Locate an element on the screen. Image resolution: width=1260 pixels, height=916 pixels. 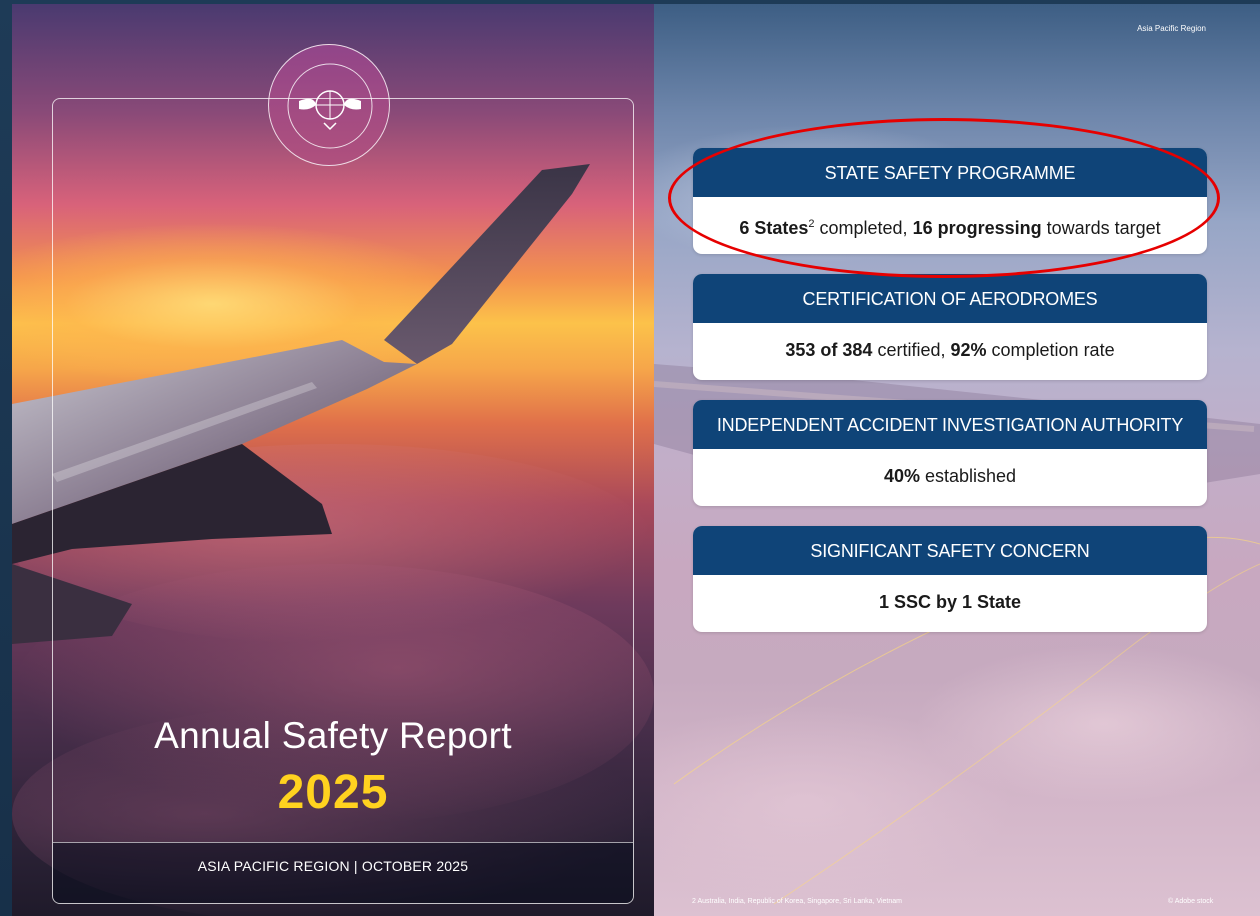
value-bold: 353 of 384 is located at coordinates (829, 350).